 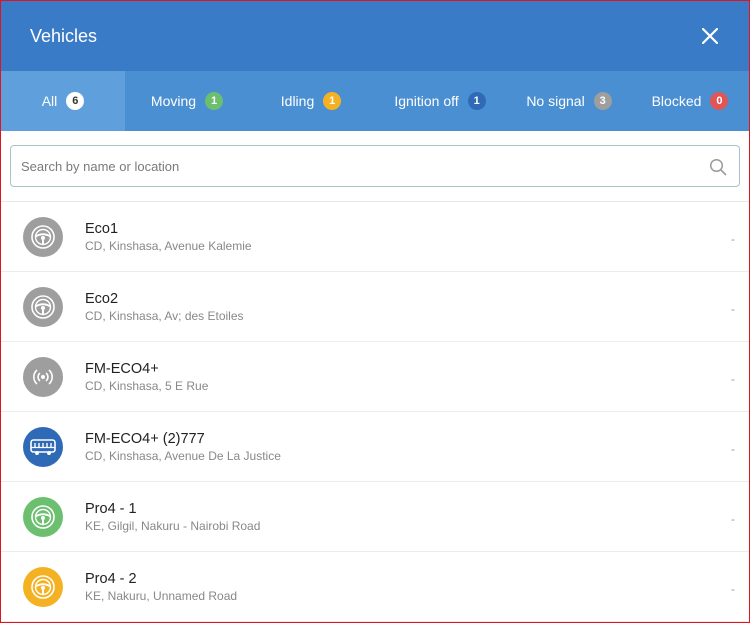 I want to click on vehicle-address: CD, Kinshasa, Avenue Kalemie, so click(x=168, y=246).